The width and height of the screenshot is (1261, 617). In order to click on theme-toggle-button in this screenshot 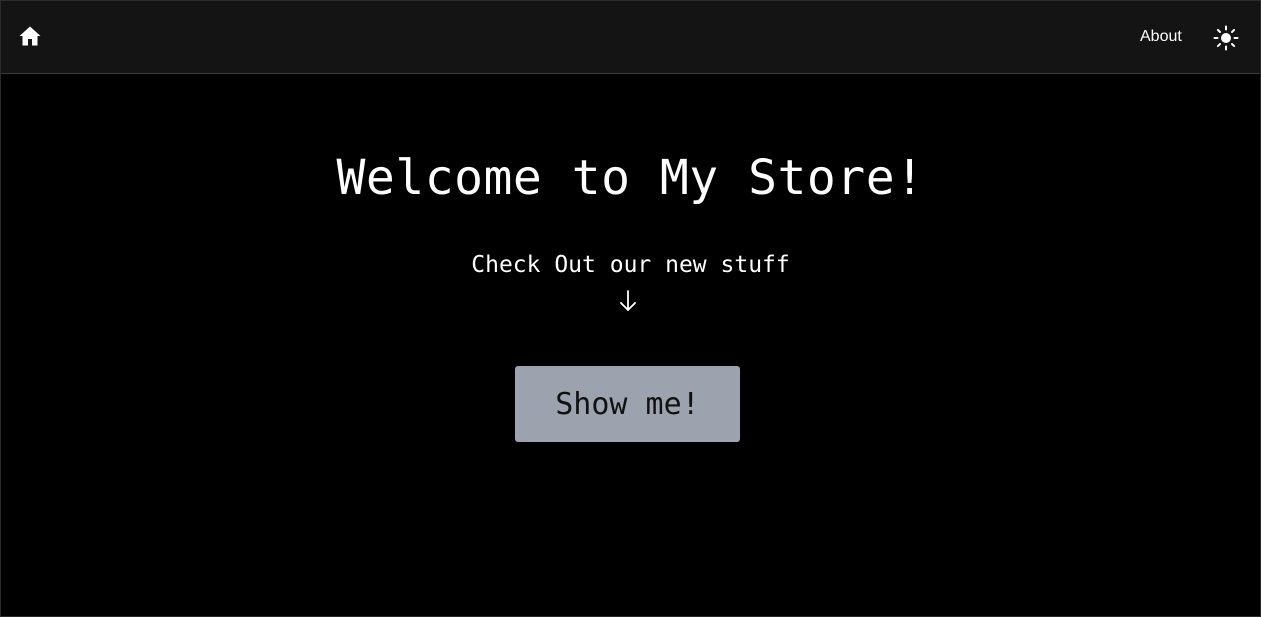, I will do `click(1226, 38)`.